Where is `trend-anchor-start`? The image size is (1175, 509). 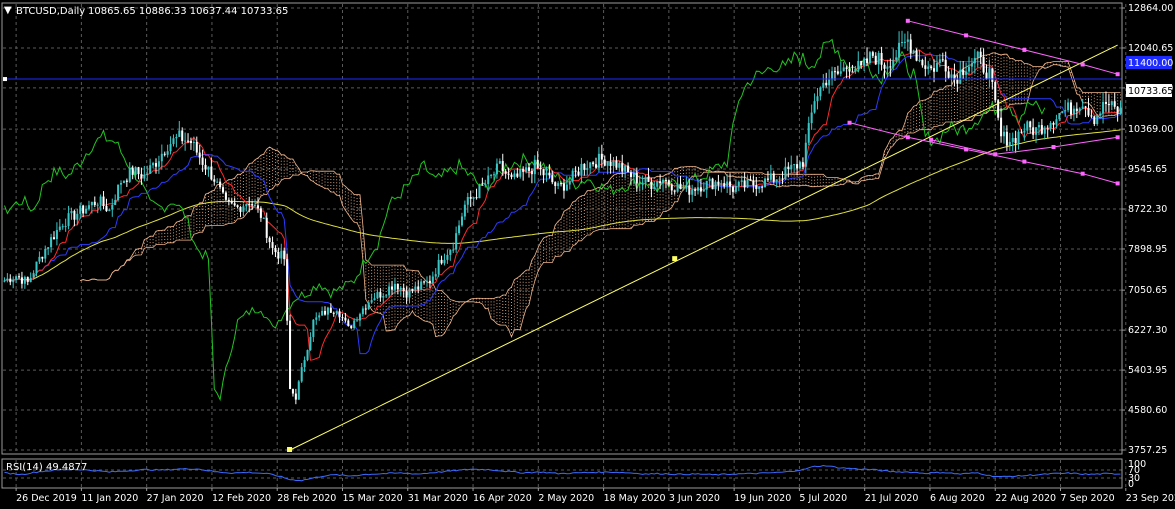
trend-anchor-start is located at coordinates (290, 449).